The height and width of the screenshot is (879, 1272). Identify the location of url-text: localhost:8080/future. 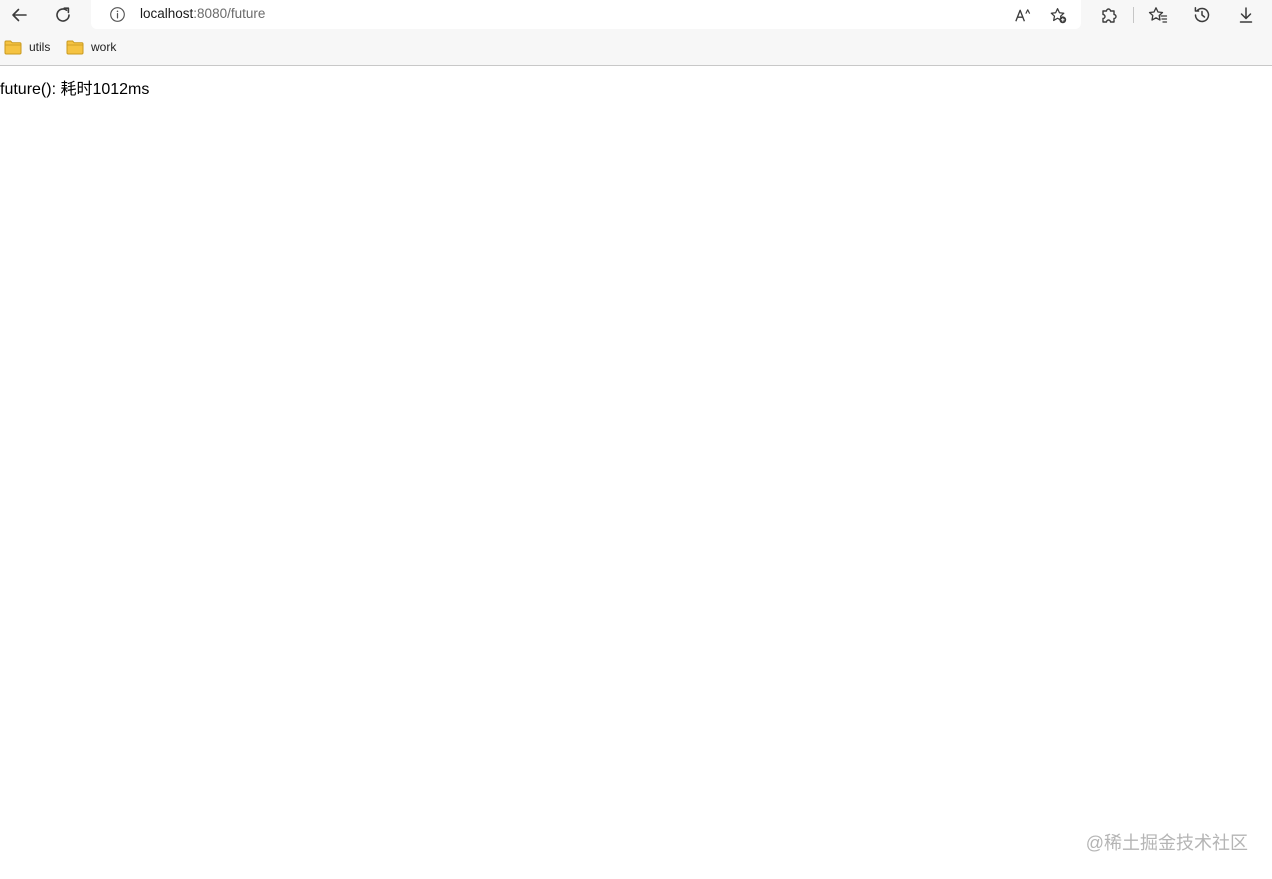
(202, 13).